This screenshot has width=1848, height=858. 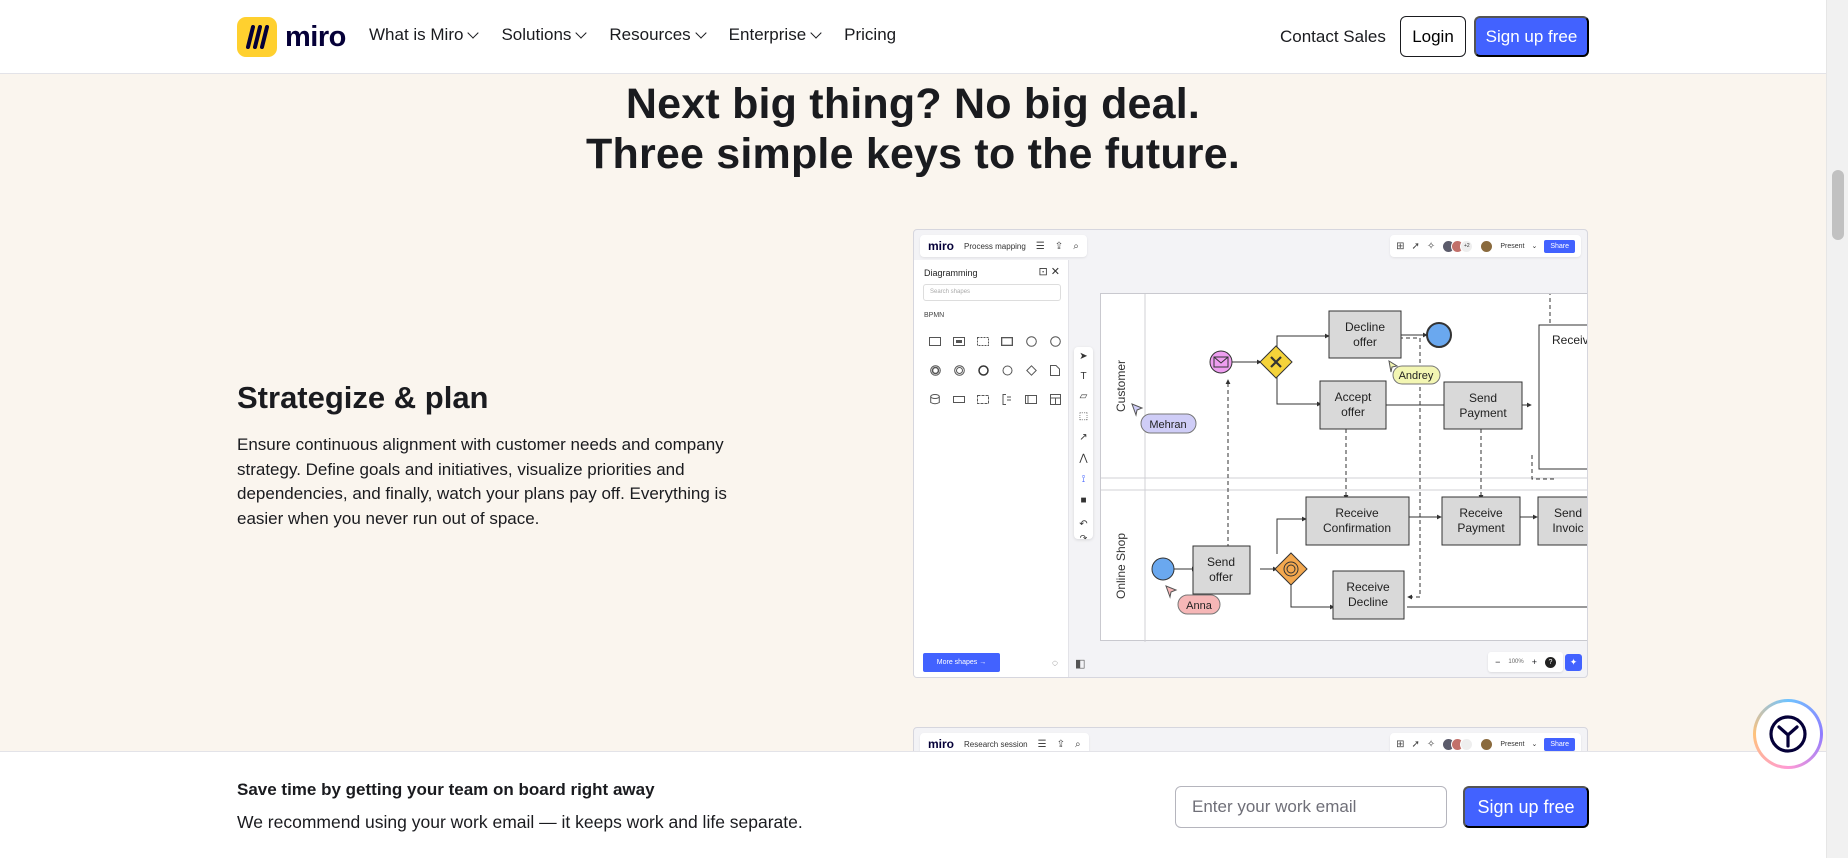 What do you see at coordinates (1083, 445) in the screenshot?
I see `creation-toolbar: ➤ T ▱ ⬚ ↗ ⋀ ⟟ ■ ↶ ↷` at bounding box center [1083, 445].